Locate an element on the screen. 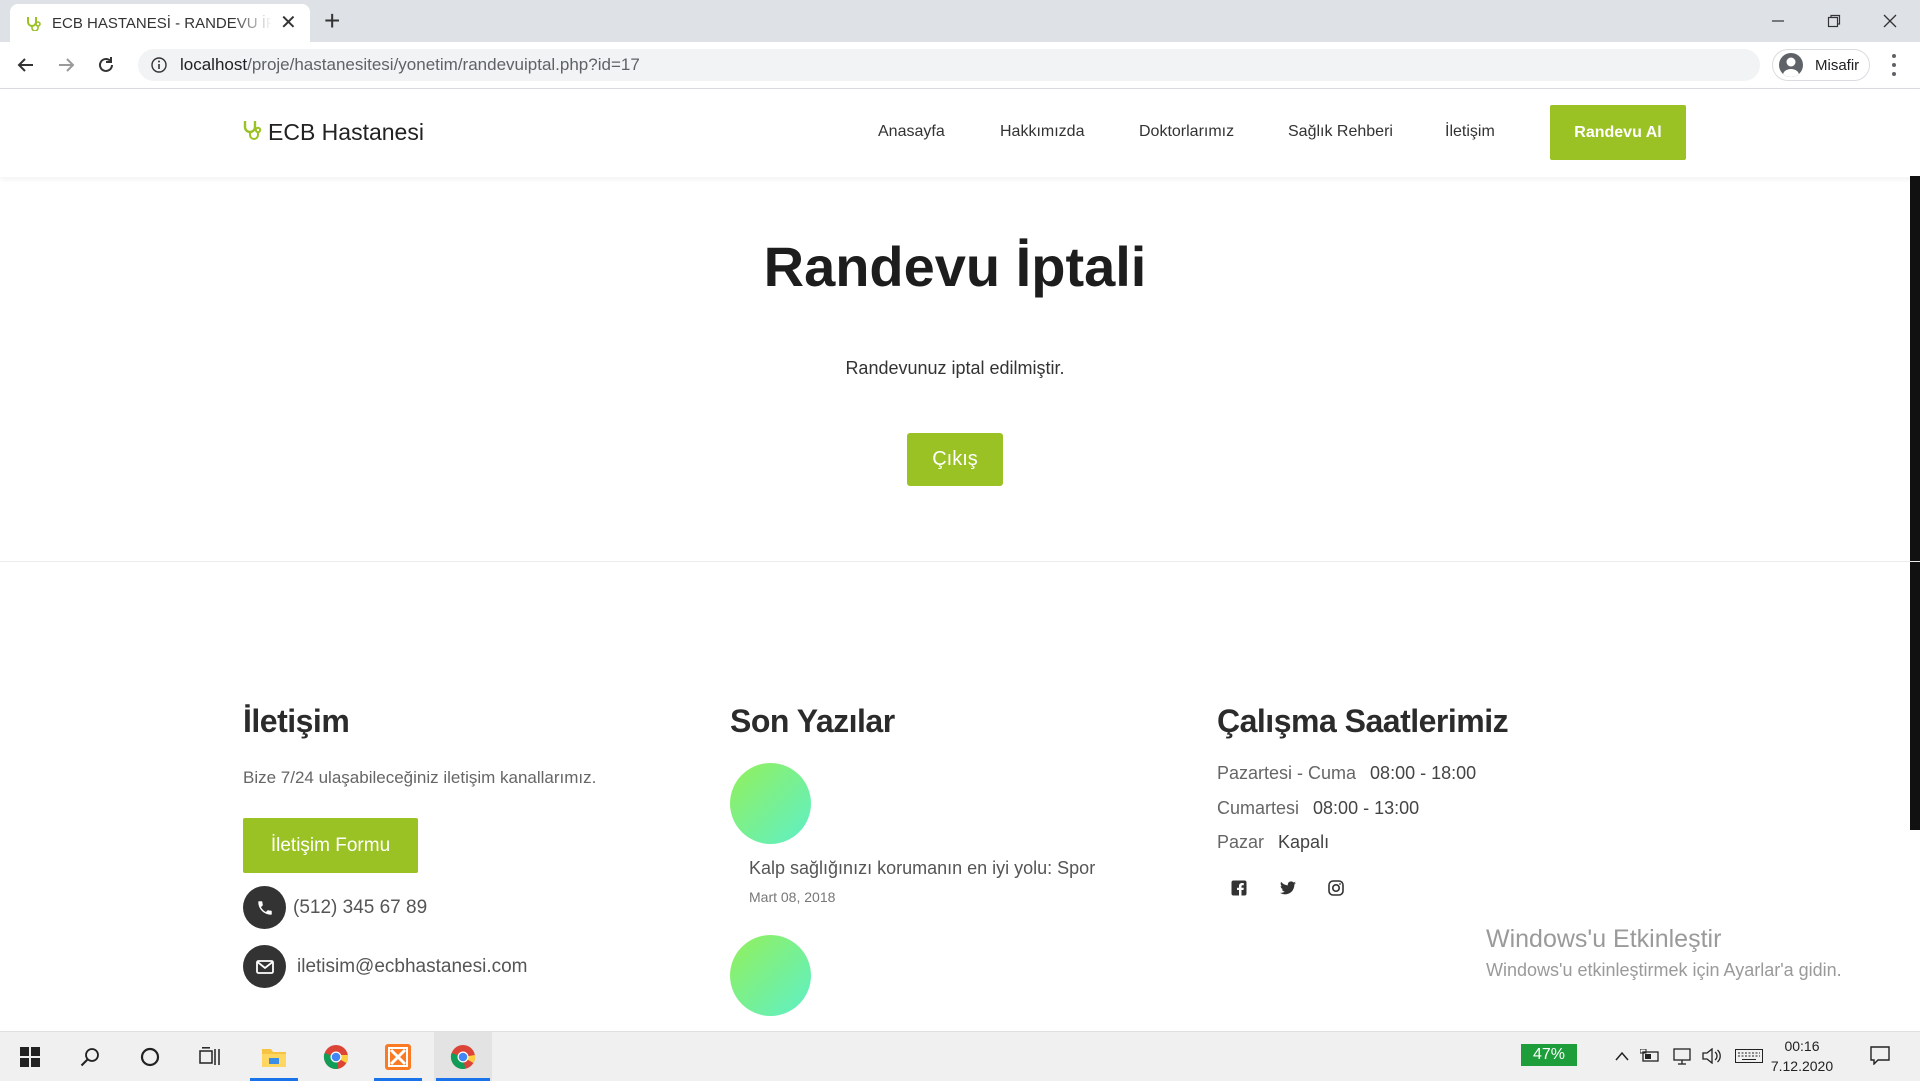 The image size is (1920, 1081). minimize-icon is located at coordinates (1778, 21).